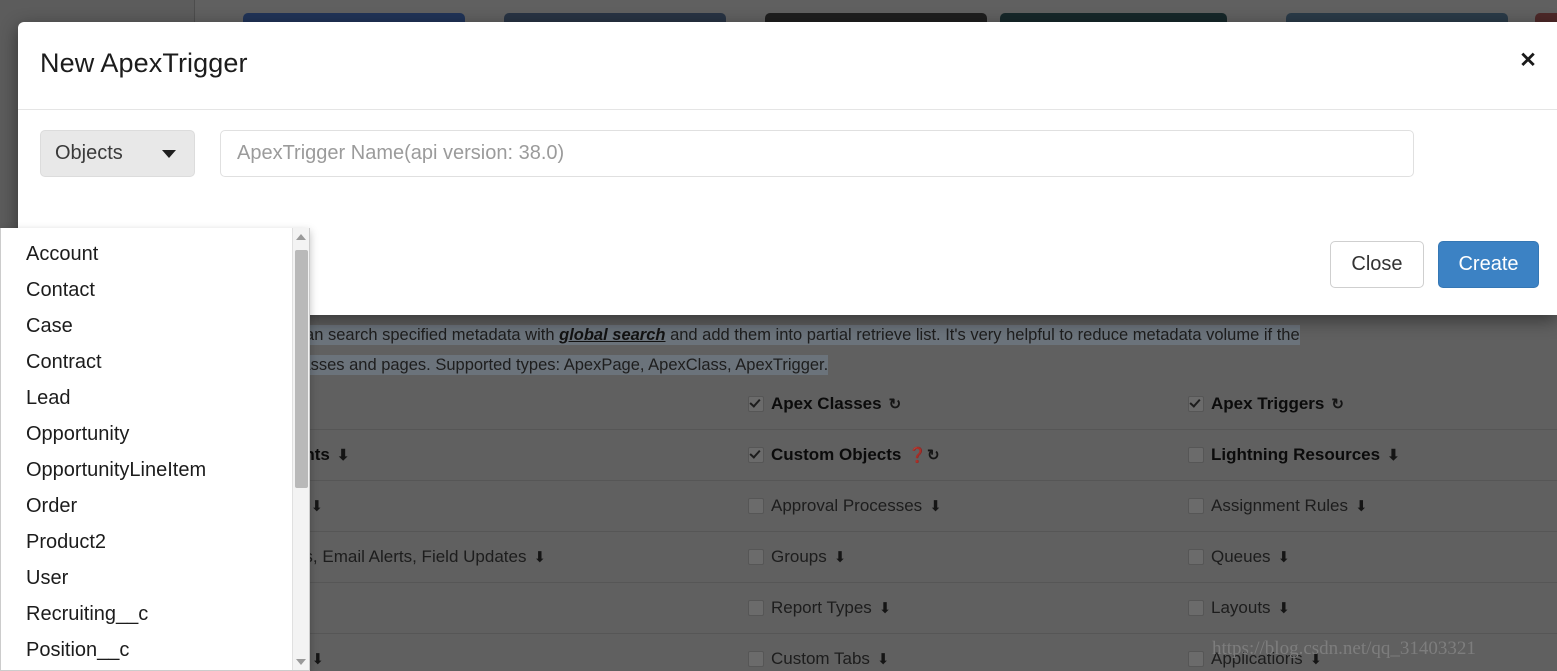  I want to click on dialog-header: New ApexTrigger ✕, so click(787, 66).